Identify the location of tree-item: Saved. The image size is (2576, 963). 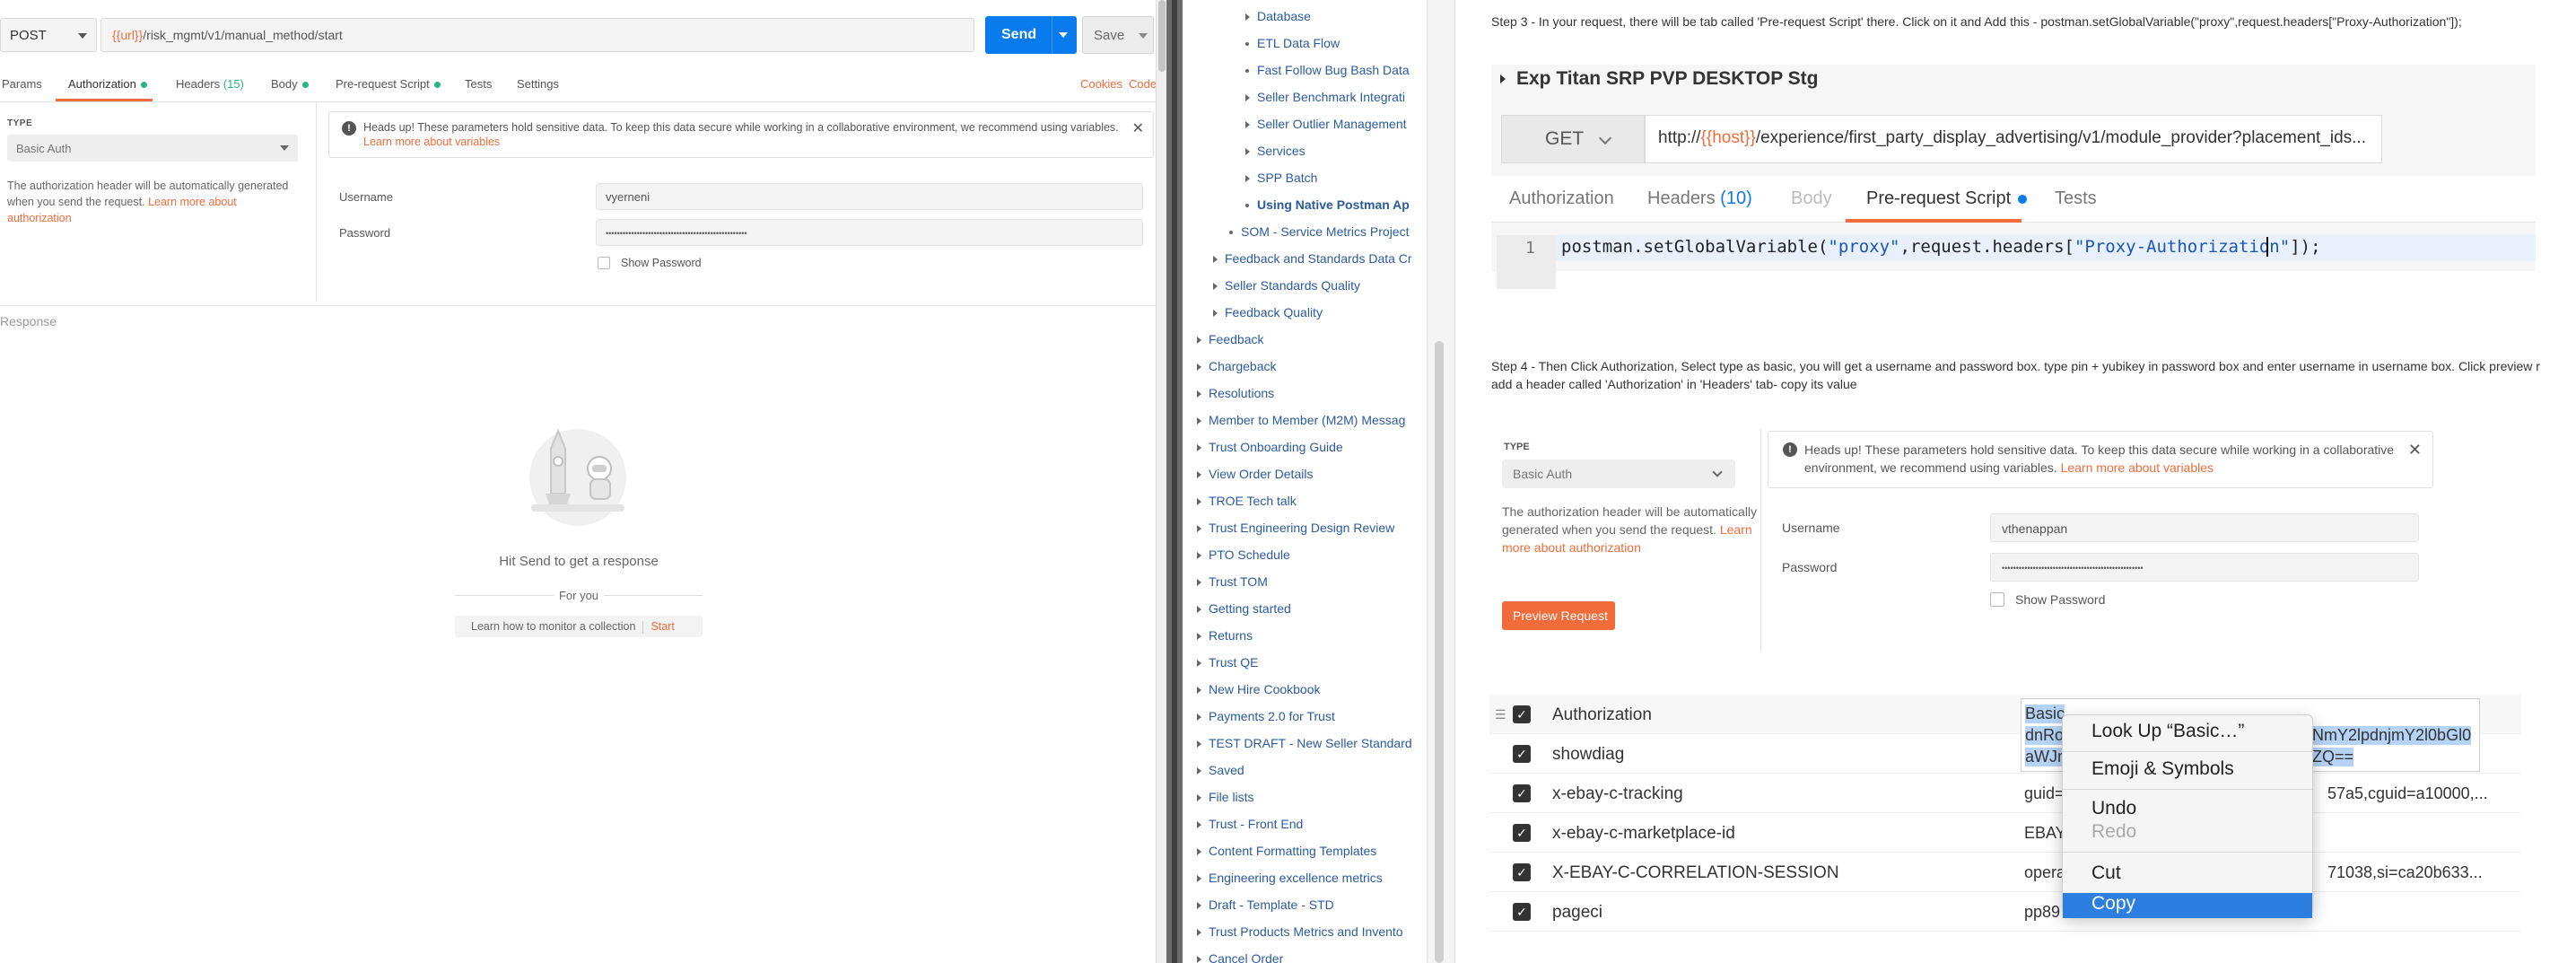
(1221, 770).